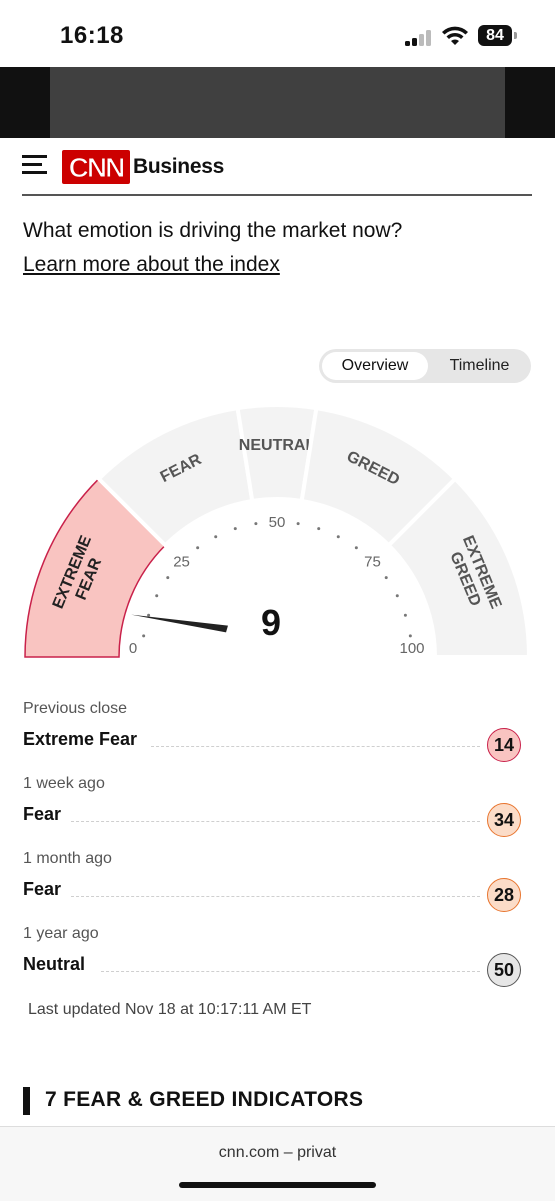  What do you see at coordinates (271, 622) in the screenshot?
I see `gauge-value: 9` at bounding box center [271, 622].